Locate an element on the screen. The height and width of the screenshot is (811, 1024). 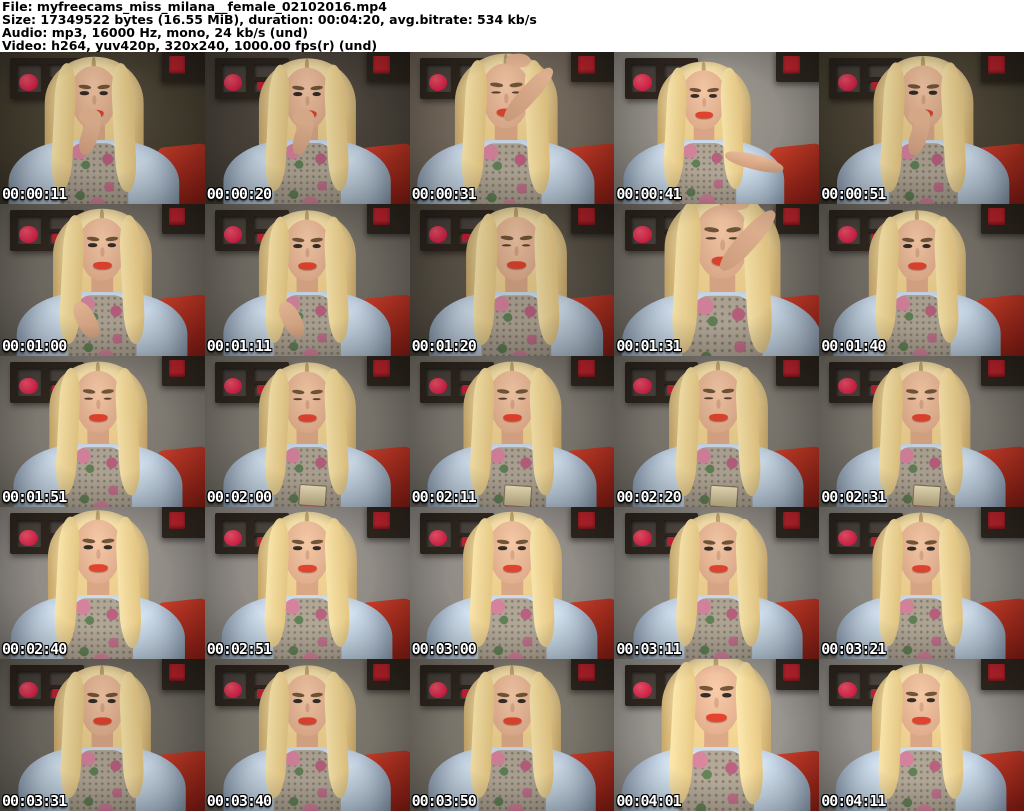
video-thumbnail: 00:00:11 is located at coordinates (102, 128).